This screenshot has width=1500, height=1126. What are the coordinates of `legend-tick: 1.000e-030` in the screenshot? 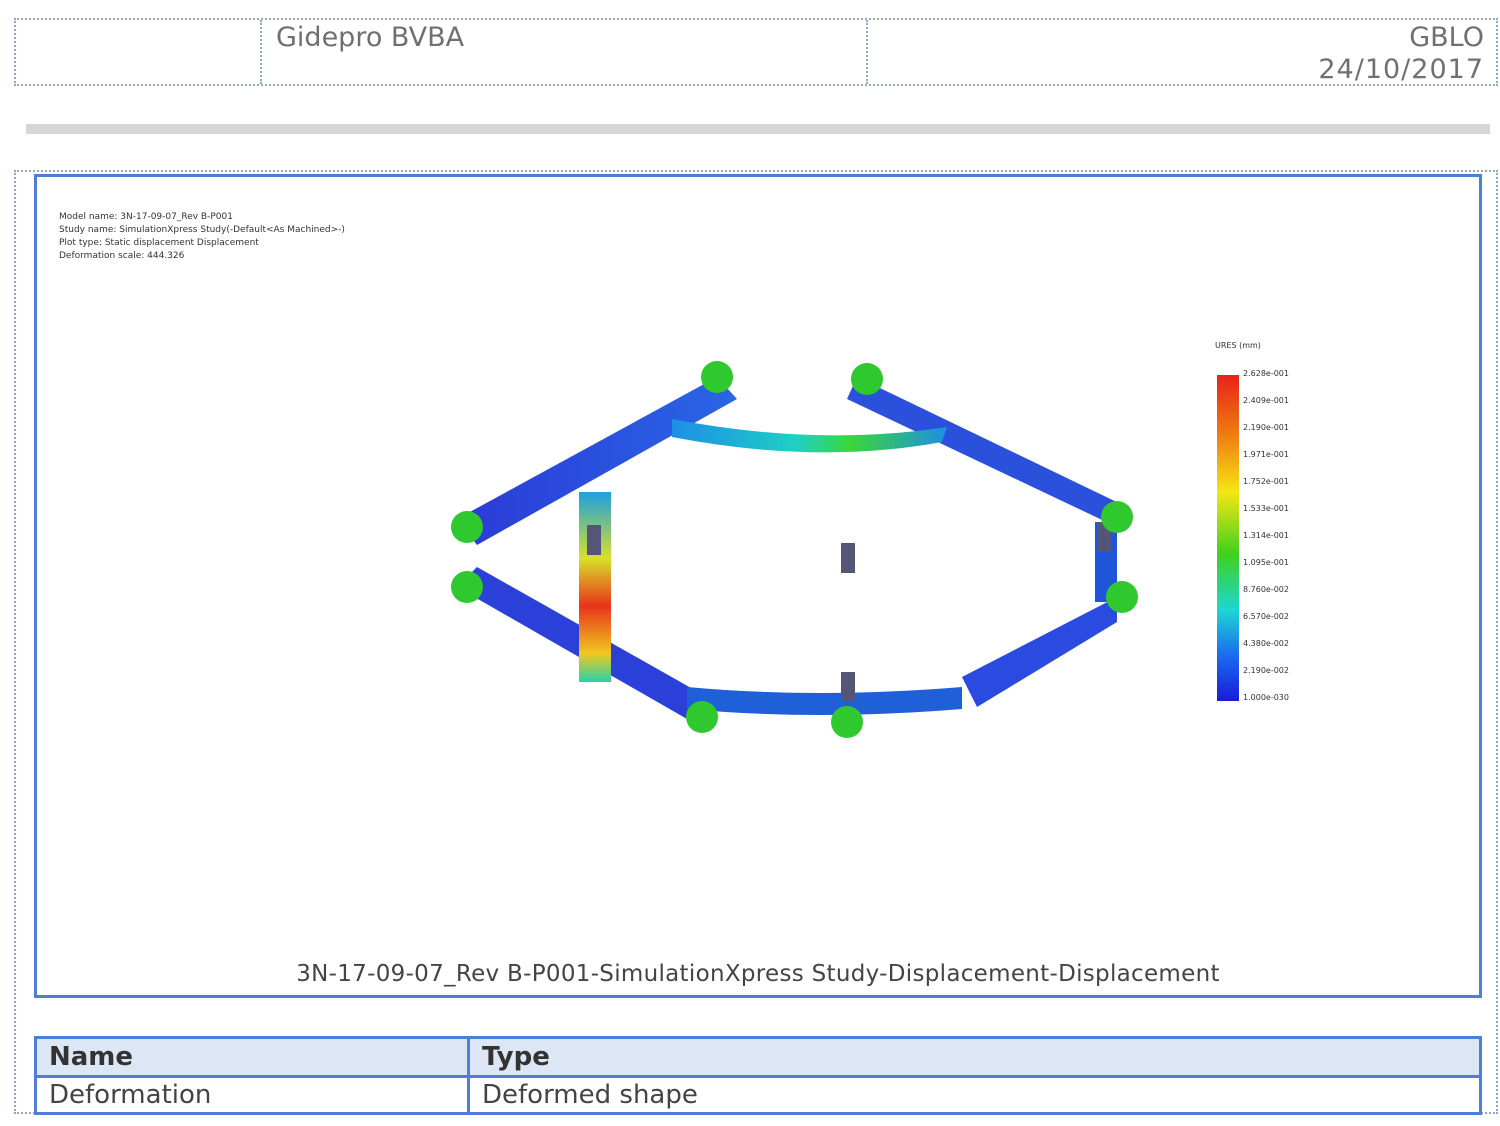 It's located at (1266, 697).